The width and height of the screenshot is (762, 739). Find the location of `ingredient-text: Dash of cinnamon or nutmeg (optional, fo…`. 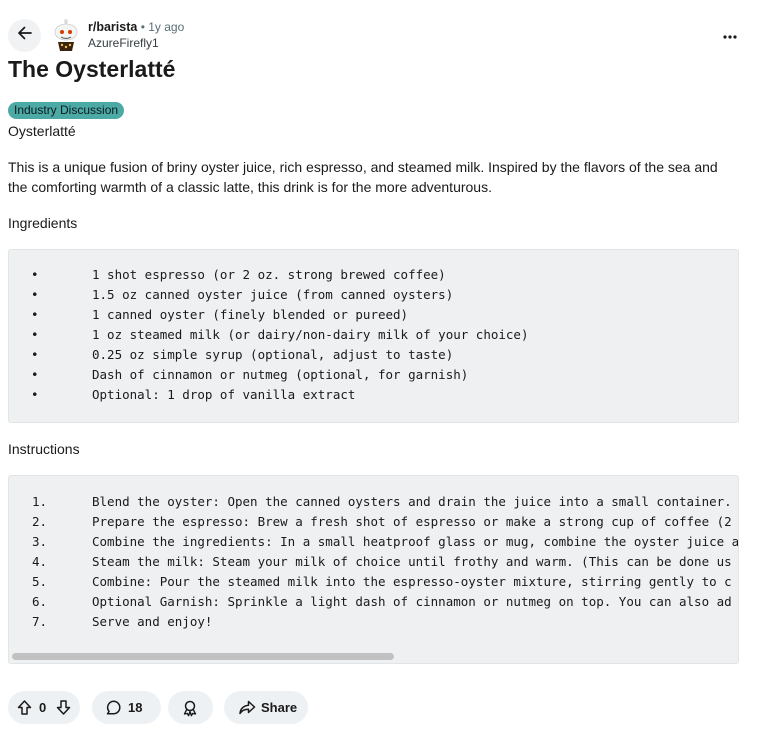

ingredient-text: Dash of cinnamon or nutmeg (optional, fo… is located at coordinates (280, 374).